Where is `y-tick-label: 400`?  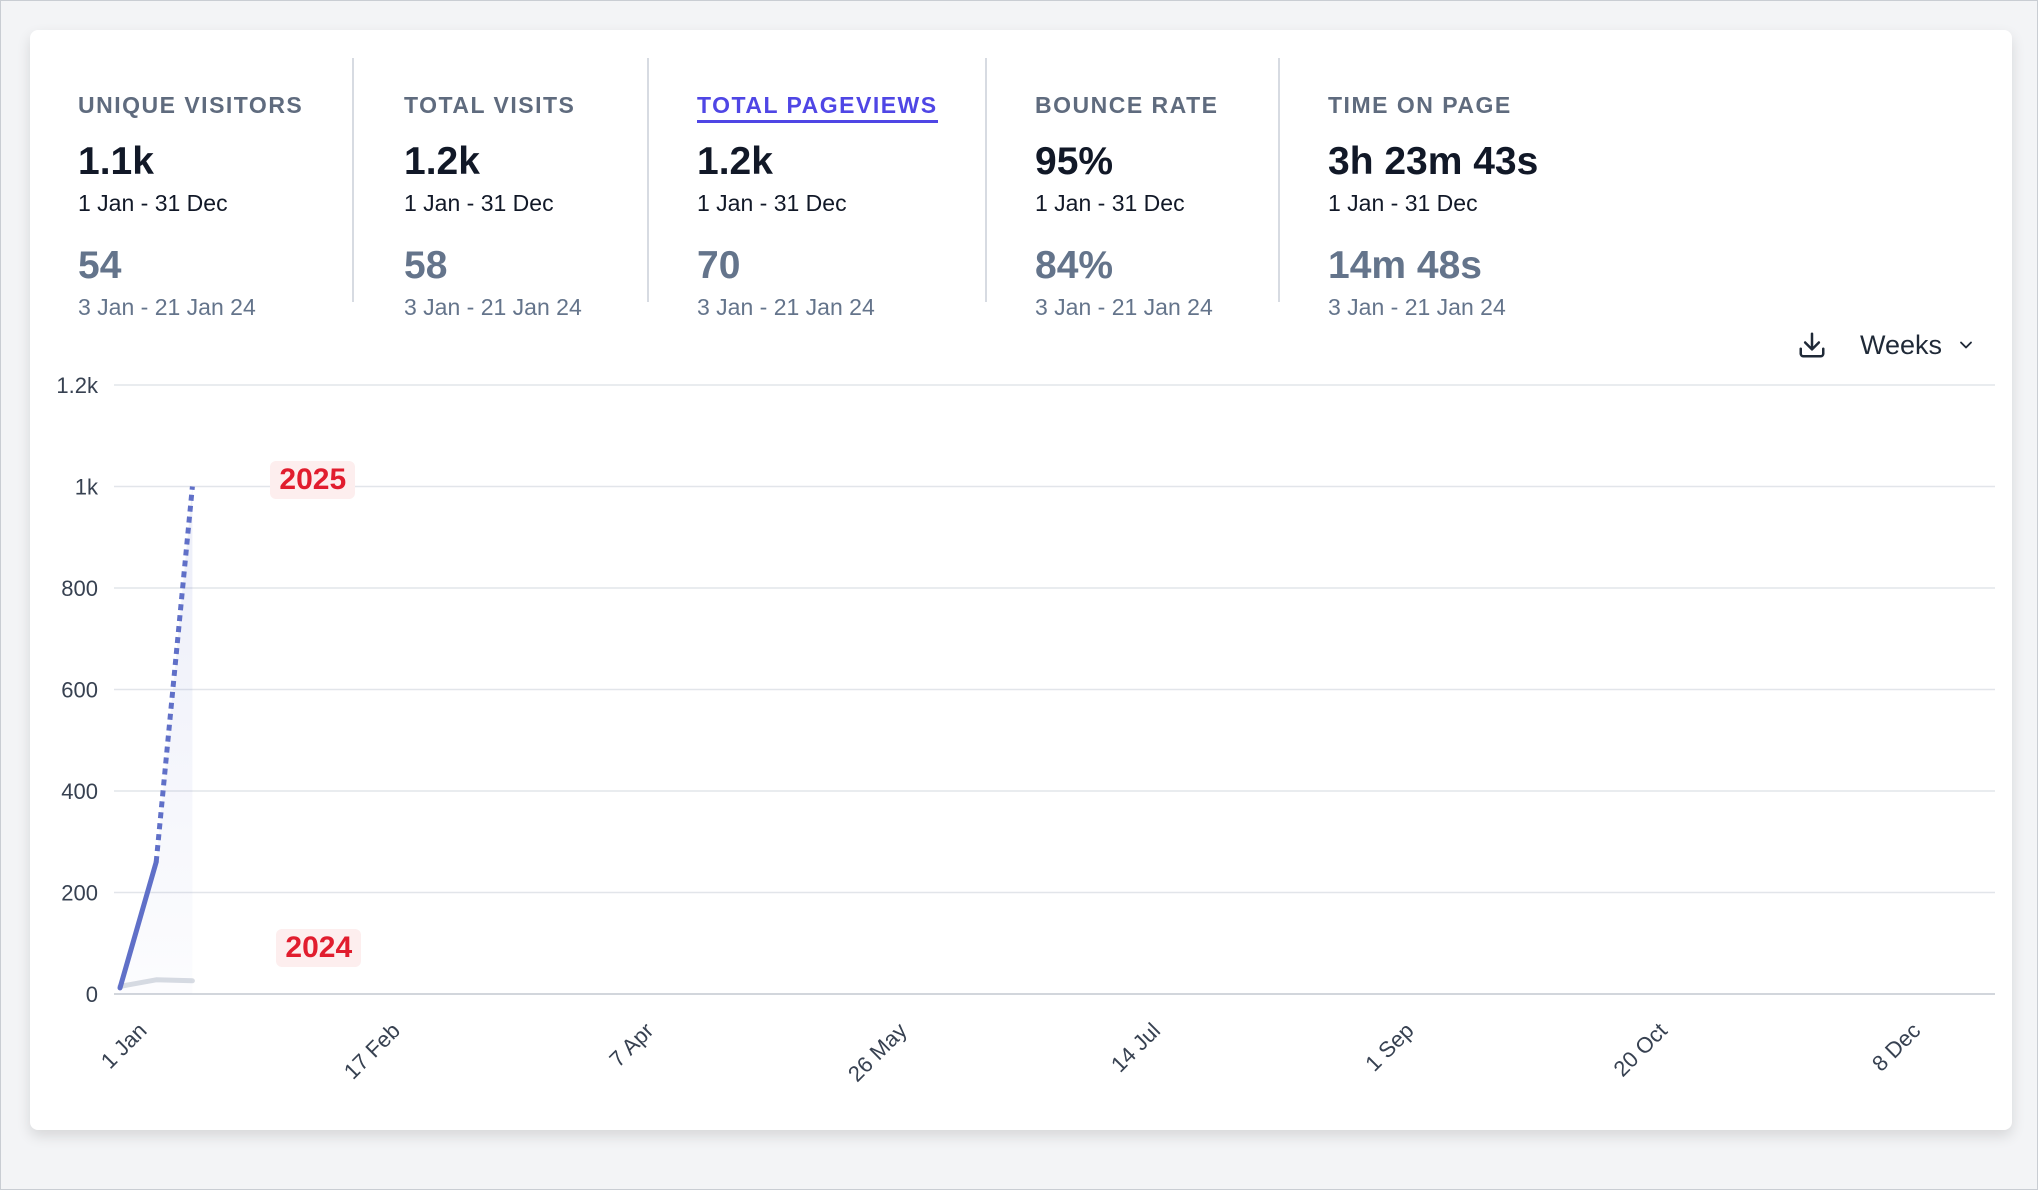
y-tick-label: 400 is located at coordinates (79, 791).